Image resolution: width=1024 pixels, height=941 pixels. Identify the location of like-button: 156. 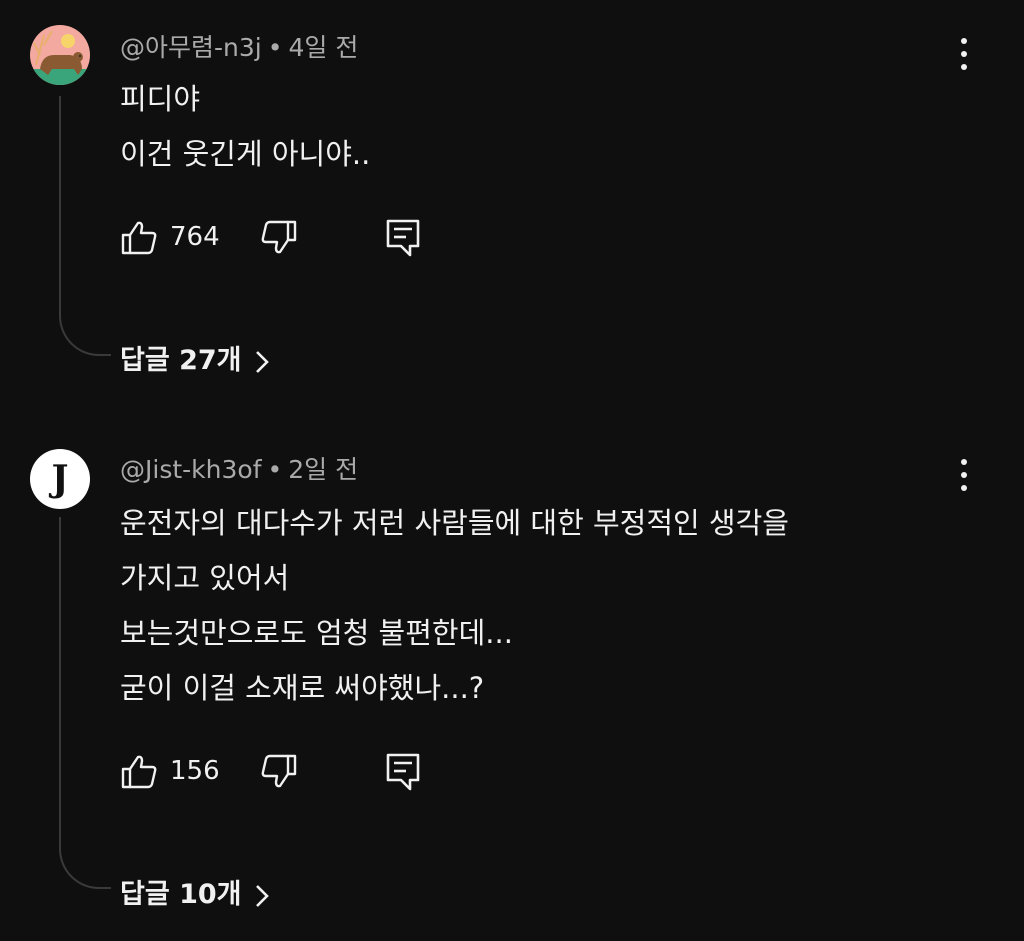
(173, 772).